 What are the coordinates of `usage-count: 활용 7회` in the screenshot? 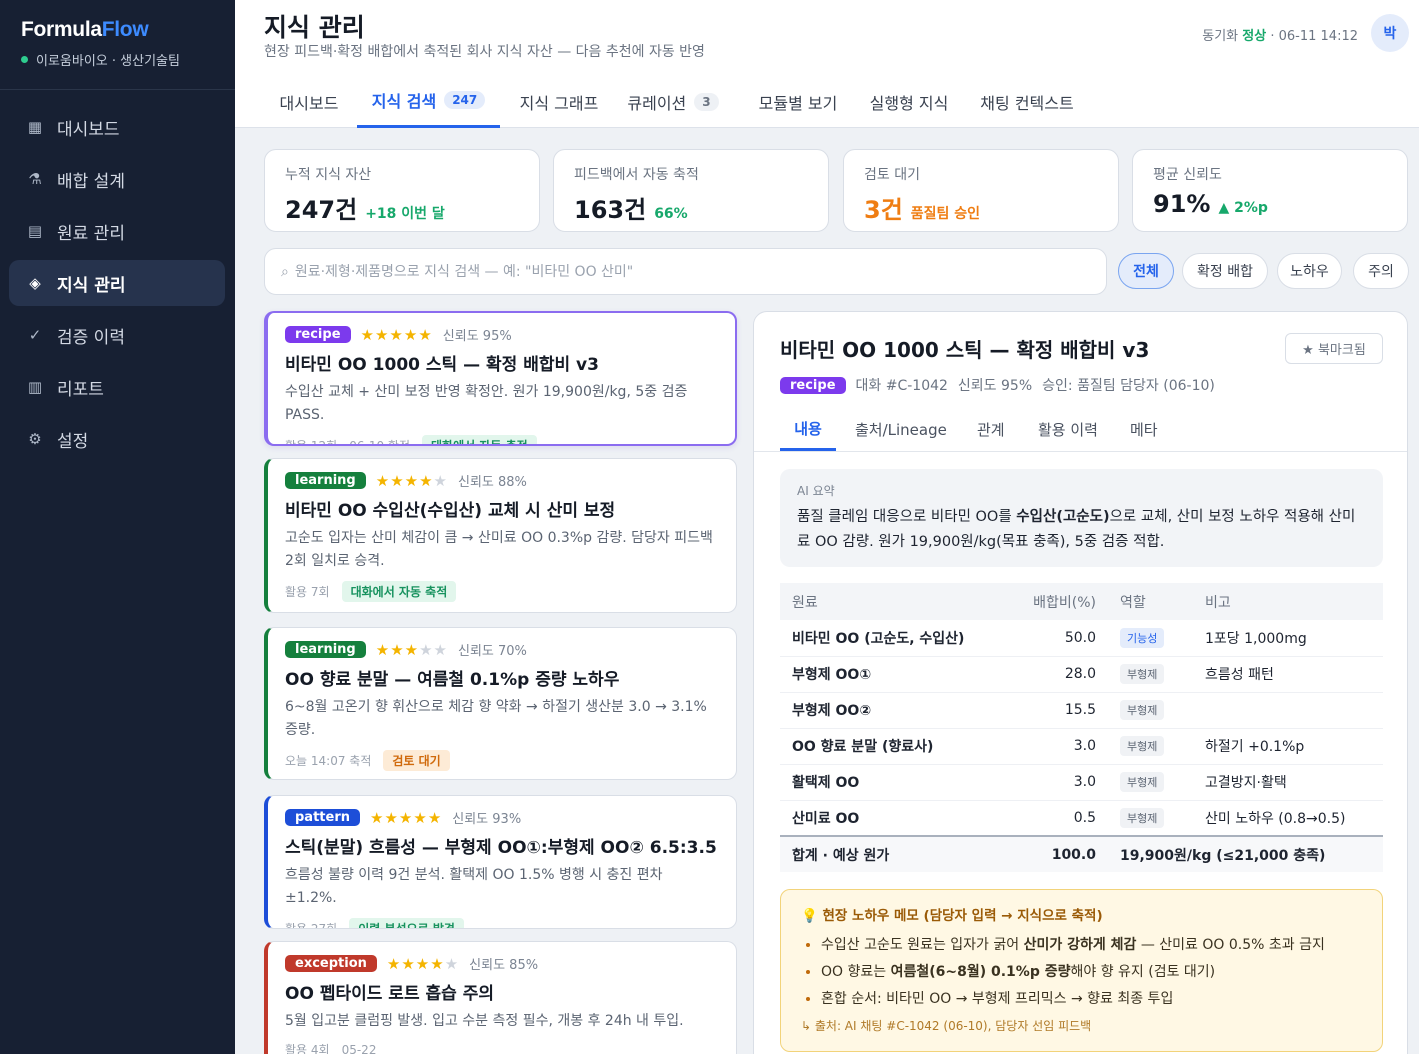 It's located at (307, 592).